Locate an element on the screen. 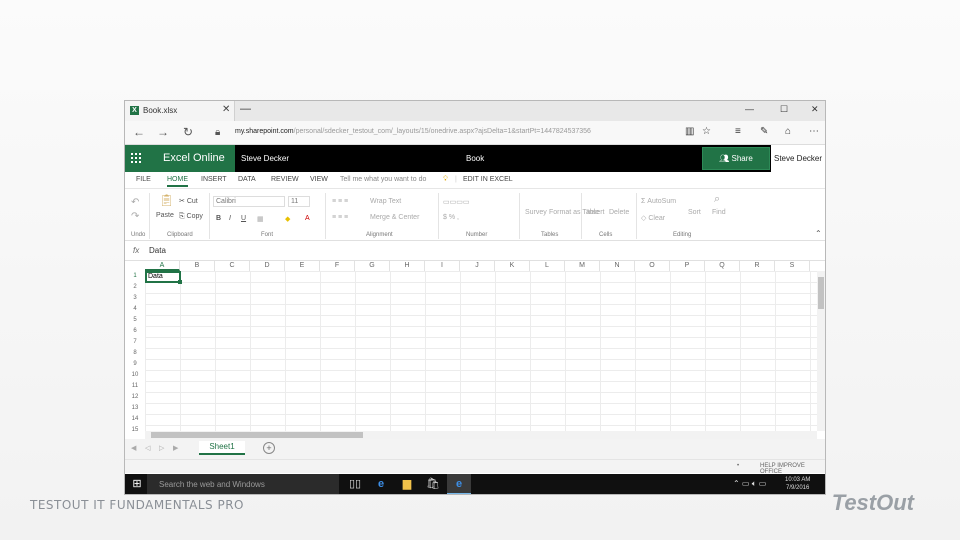 The height and width of the screenshot is (540, 960). font-color-icon: A is located at coordinates (307, 218).